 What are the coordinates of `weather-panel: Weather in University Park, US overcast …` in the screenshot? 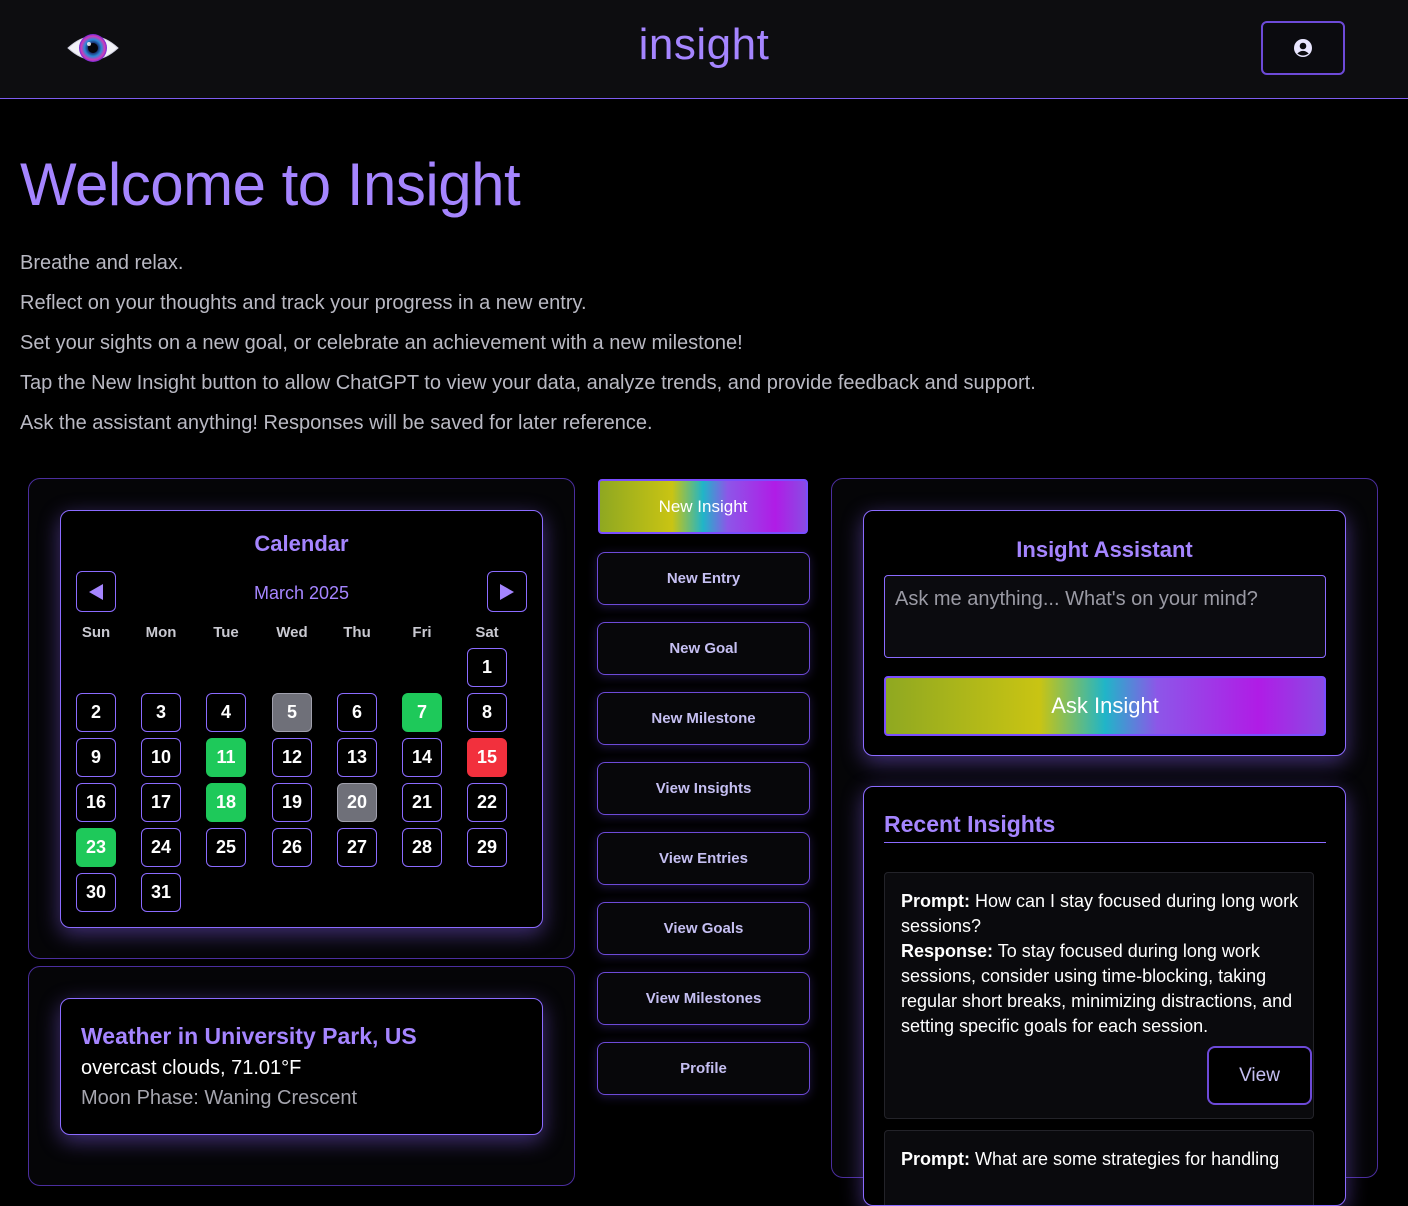 It's located at (301, 1076).